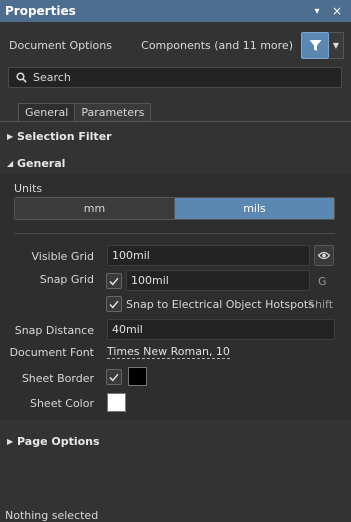  I want to click on section-selection-filter: ▶ Selection Filter, so click(59, 136).